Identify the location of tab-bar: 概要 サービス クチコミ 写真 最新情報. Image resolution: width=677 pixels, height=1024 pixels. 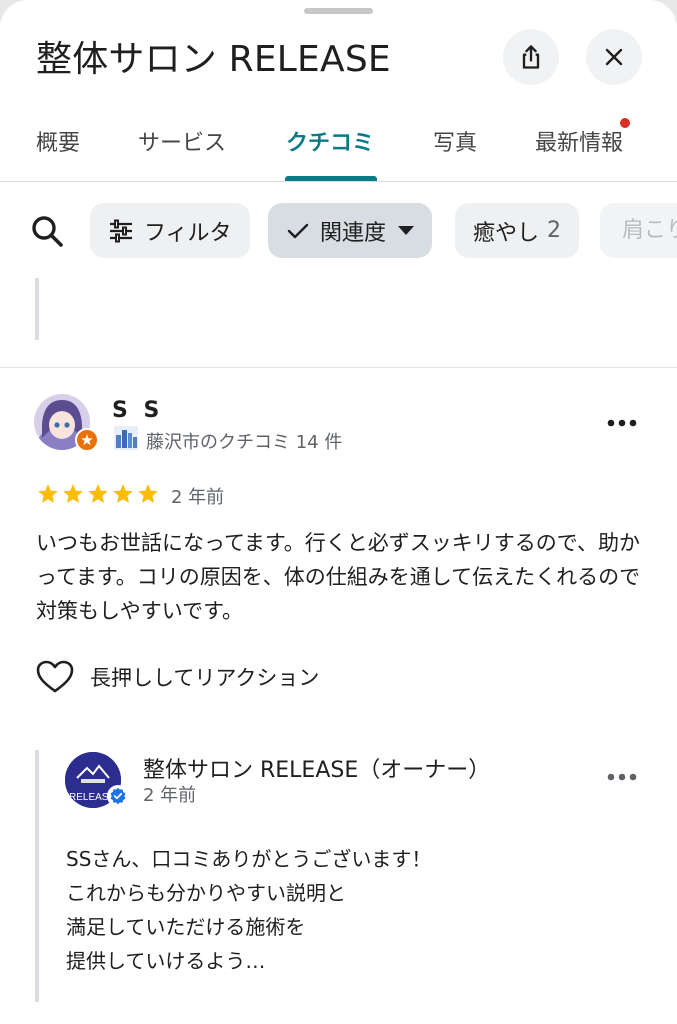
(338, 145).